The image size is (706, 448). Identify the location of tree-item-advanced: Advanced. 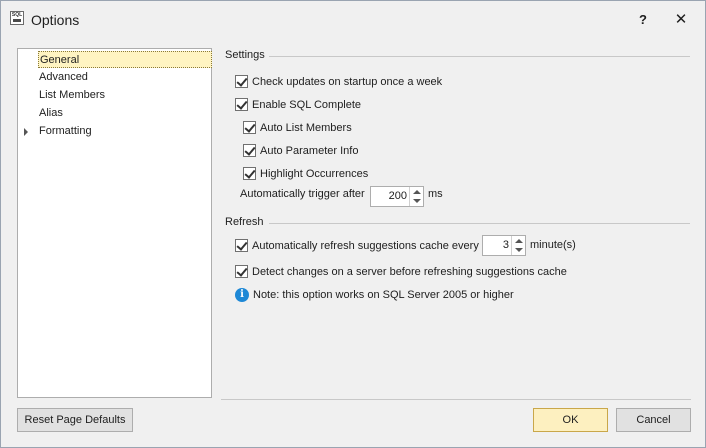
(63, 77).